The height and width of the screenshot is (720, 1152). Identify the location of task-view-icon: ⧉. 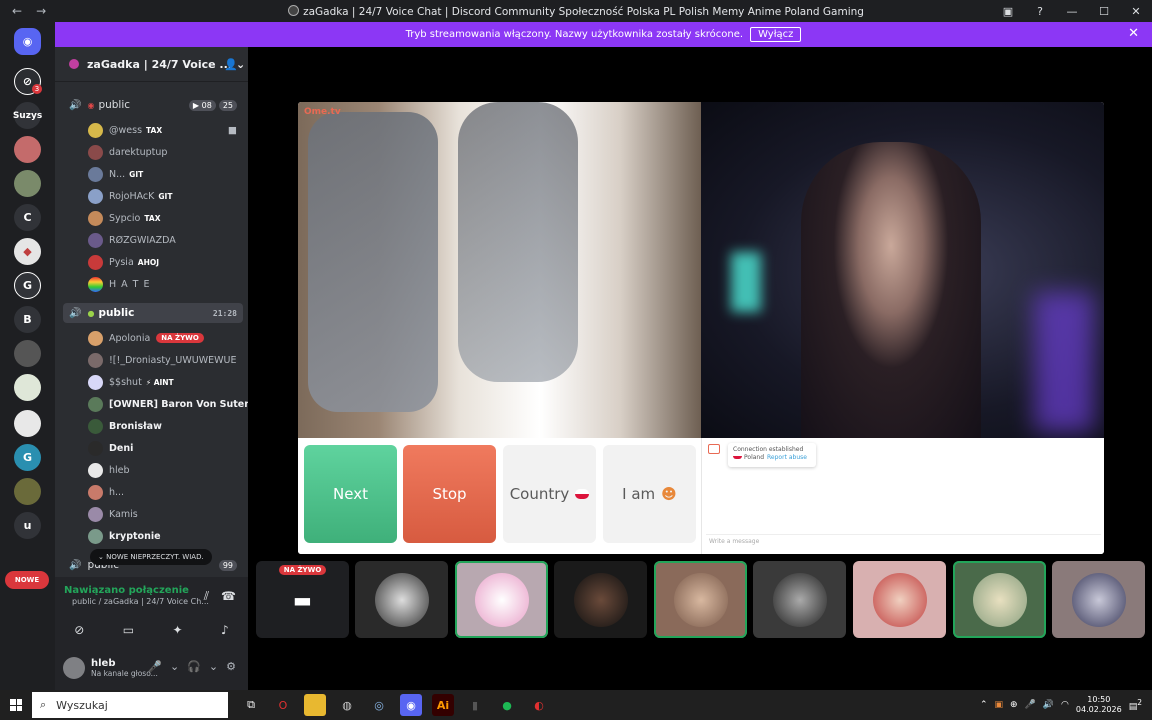
(251, 705).